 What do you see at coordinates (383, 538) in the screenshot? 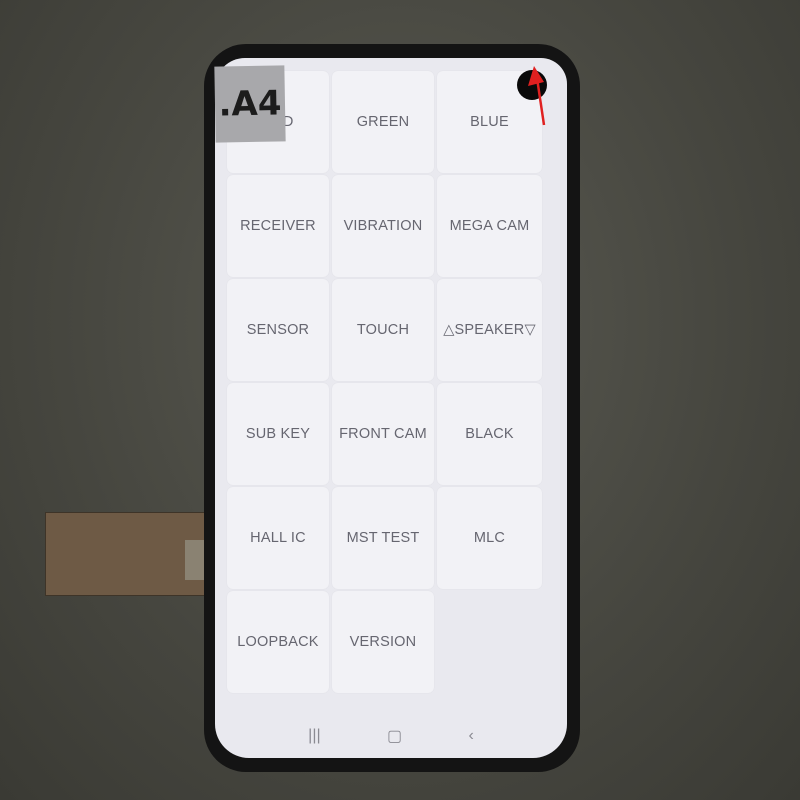
I see `tile-mst-test: MST TEST` at bounding box center [383, 538].